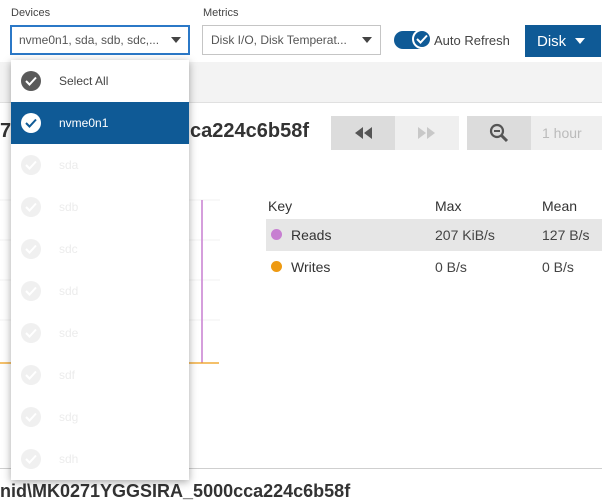 The image size is (602, 502). What do you see at coordinates (562, 133) in the screenshot?
I see `time-range-value: 1 hour` at bounding box center [562, 133].